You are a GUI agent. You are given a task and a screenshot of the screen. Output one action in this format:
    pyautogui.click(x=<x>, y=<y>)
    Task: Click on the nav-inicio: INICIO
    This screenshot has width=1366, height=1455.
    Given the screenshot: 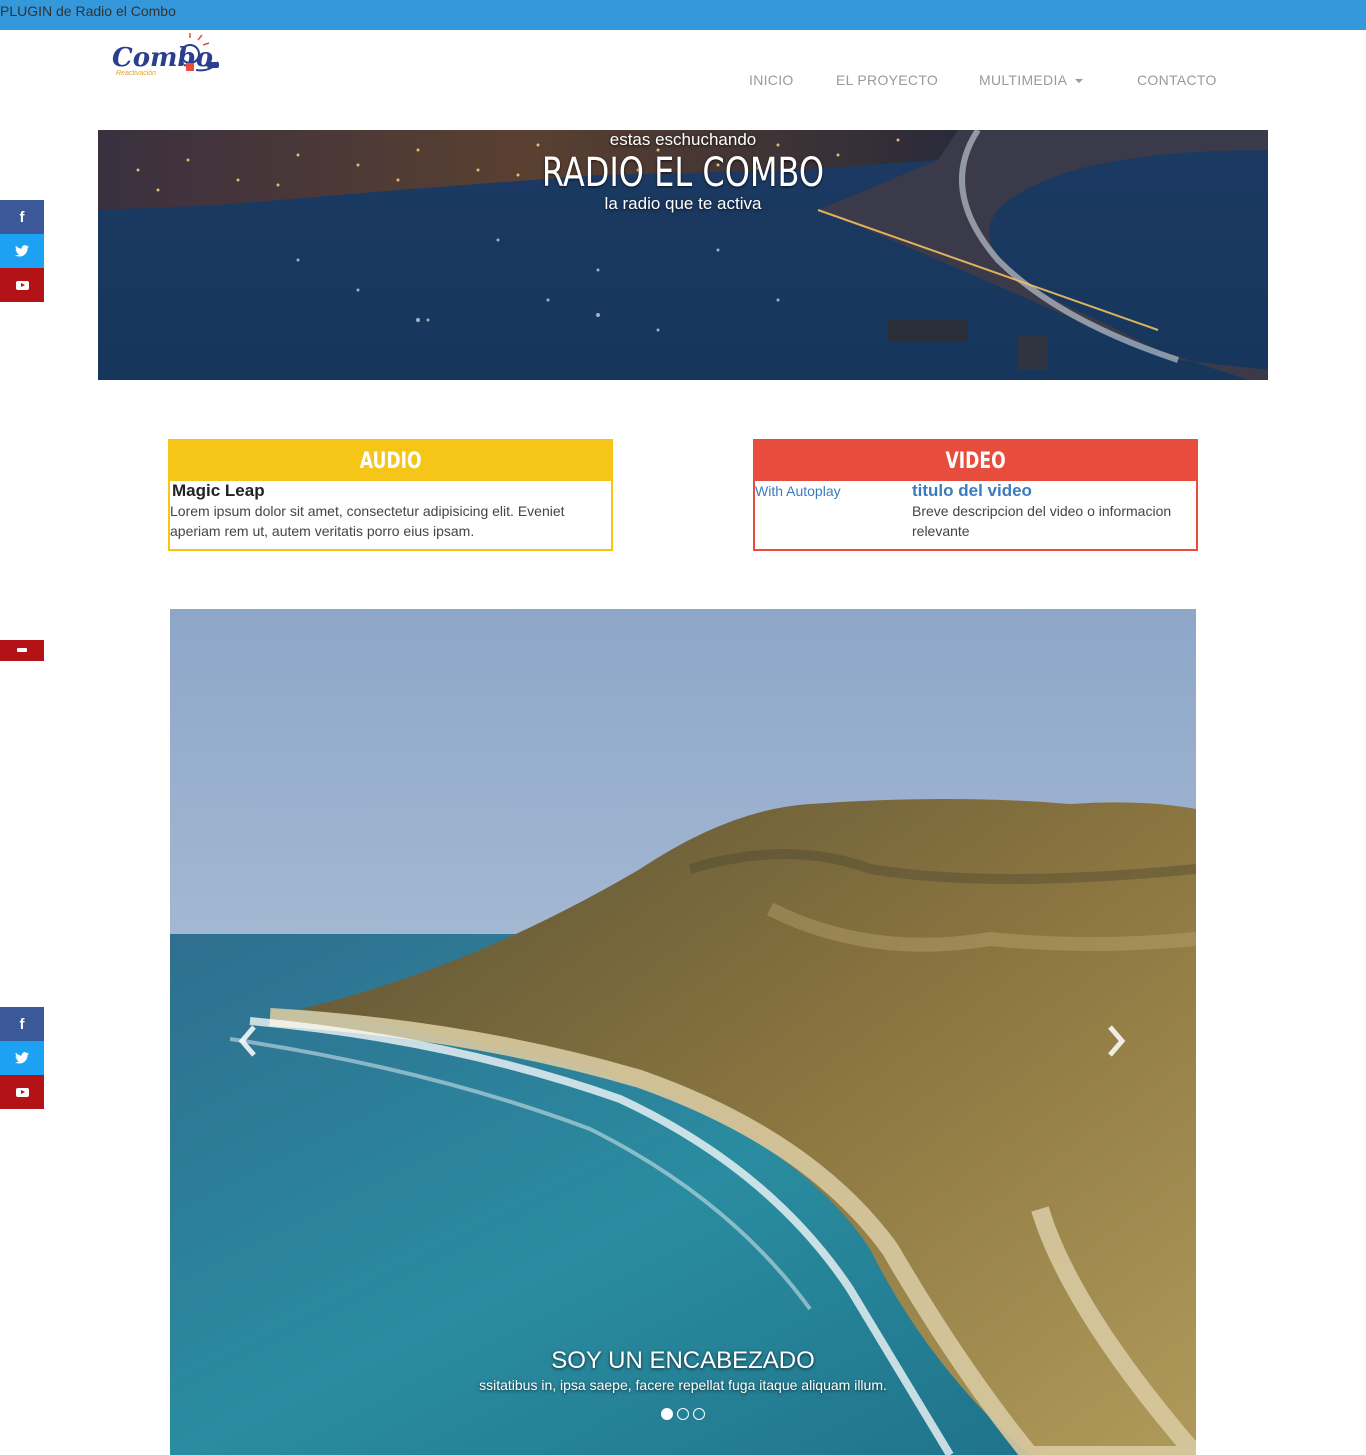 What is the action you would take?
    pyautogui.click(x=771, y=80)
    